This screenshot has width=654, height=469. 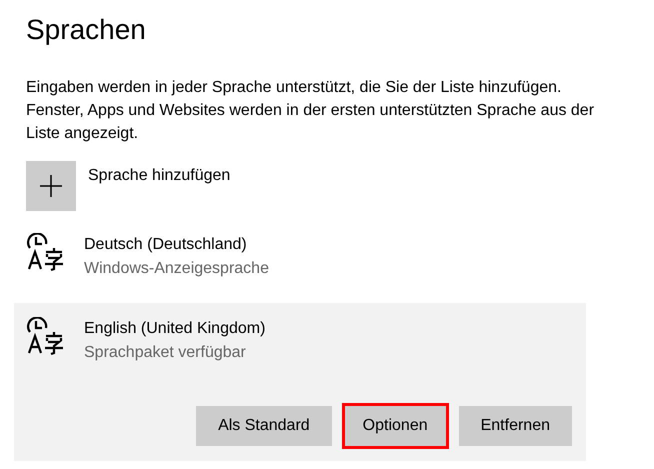 I want to click on action-button: Entfernen, so click(x=515, y=426).